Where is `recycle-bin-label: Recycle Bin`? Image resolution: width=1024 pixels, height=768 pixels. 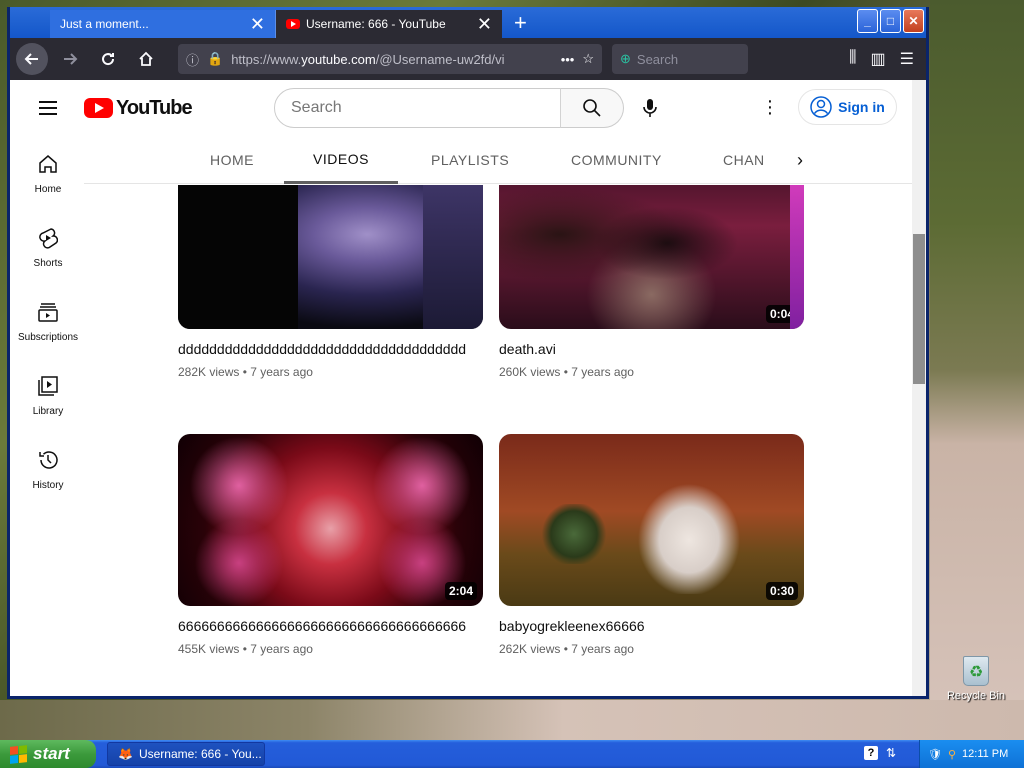
recycle-bin-label: Recycle Bin is located at coordinates (976, 696).